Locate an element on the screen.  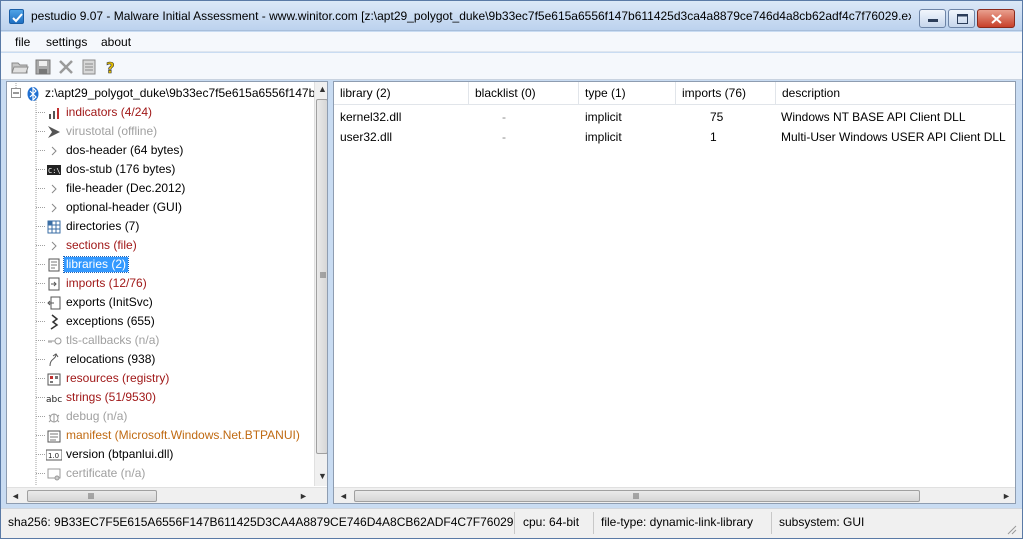
tree-item: certificate (n/a) is located at coordinates (160, 473).